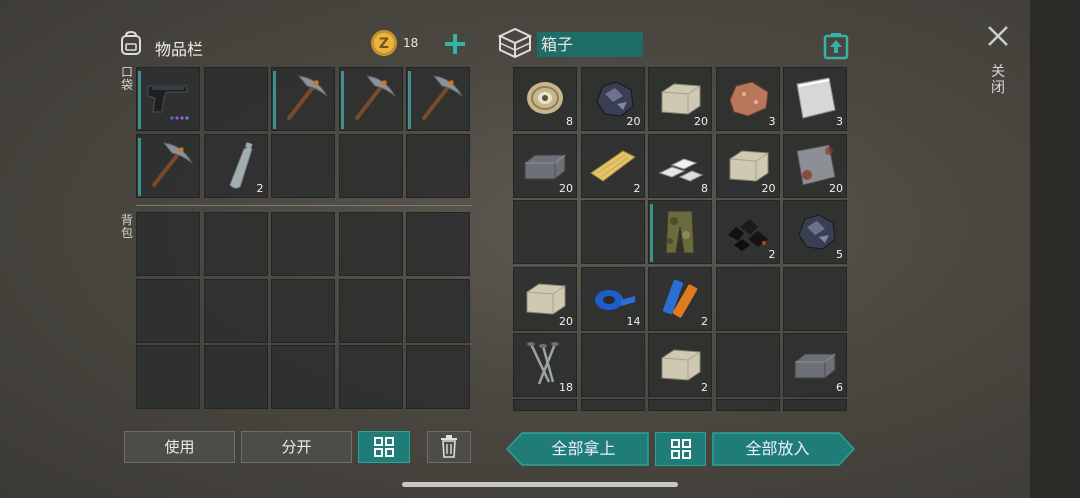 This screenshot has width=1080, height=498. I want to click on coin-count: 18, so click(411, 43).